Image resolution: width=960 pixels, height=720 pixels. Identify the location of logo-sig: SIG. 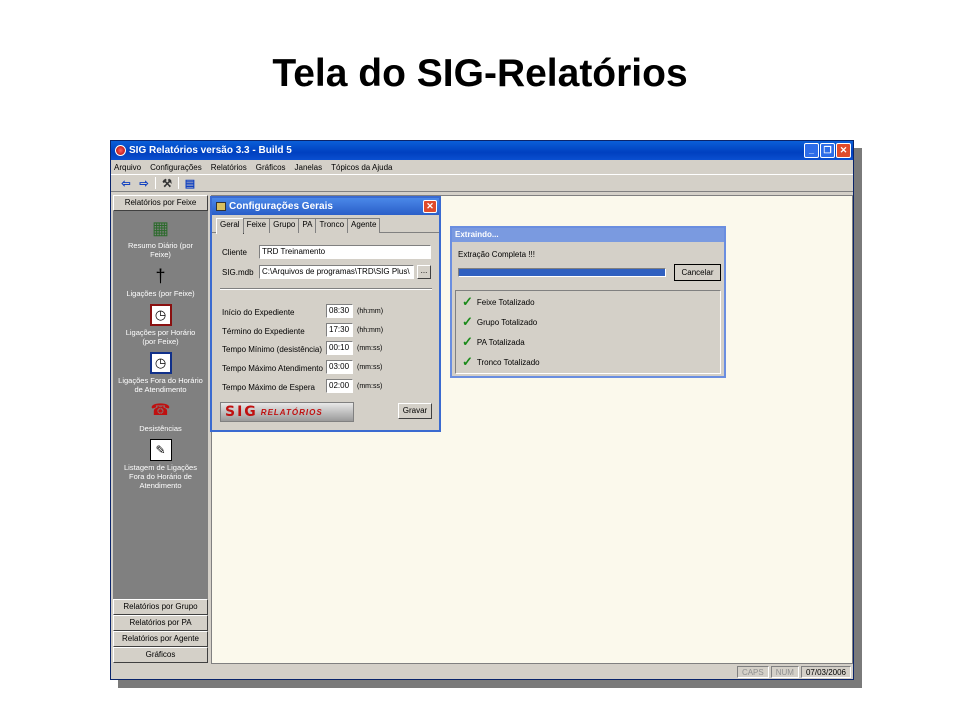
(241, 412).